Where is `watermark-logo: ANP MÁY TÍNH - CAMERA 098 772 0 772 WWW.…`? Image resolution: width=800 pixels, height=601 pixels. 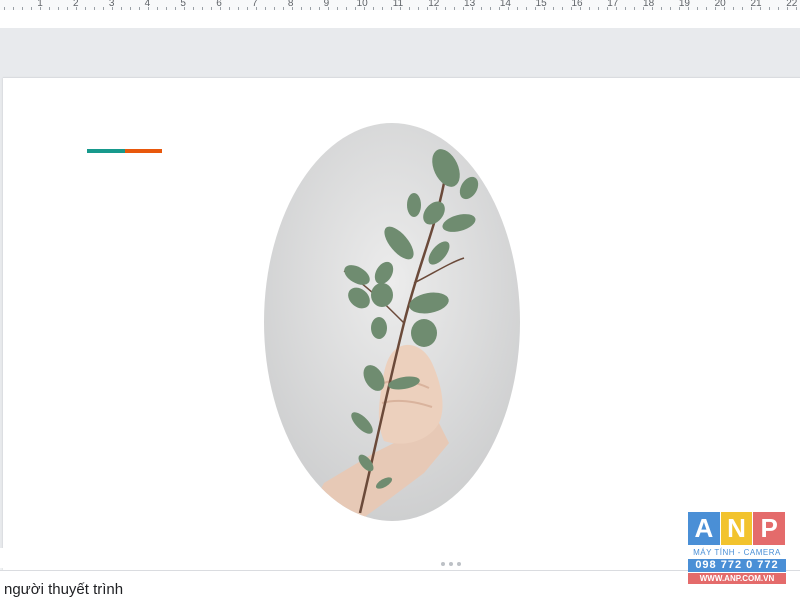 watermark-logo: ANP MÁY TÍNH - CAMERA 098 772 0 772 WWW.… is located at coordinates (737, 550).